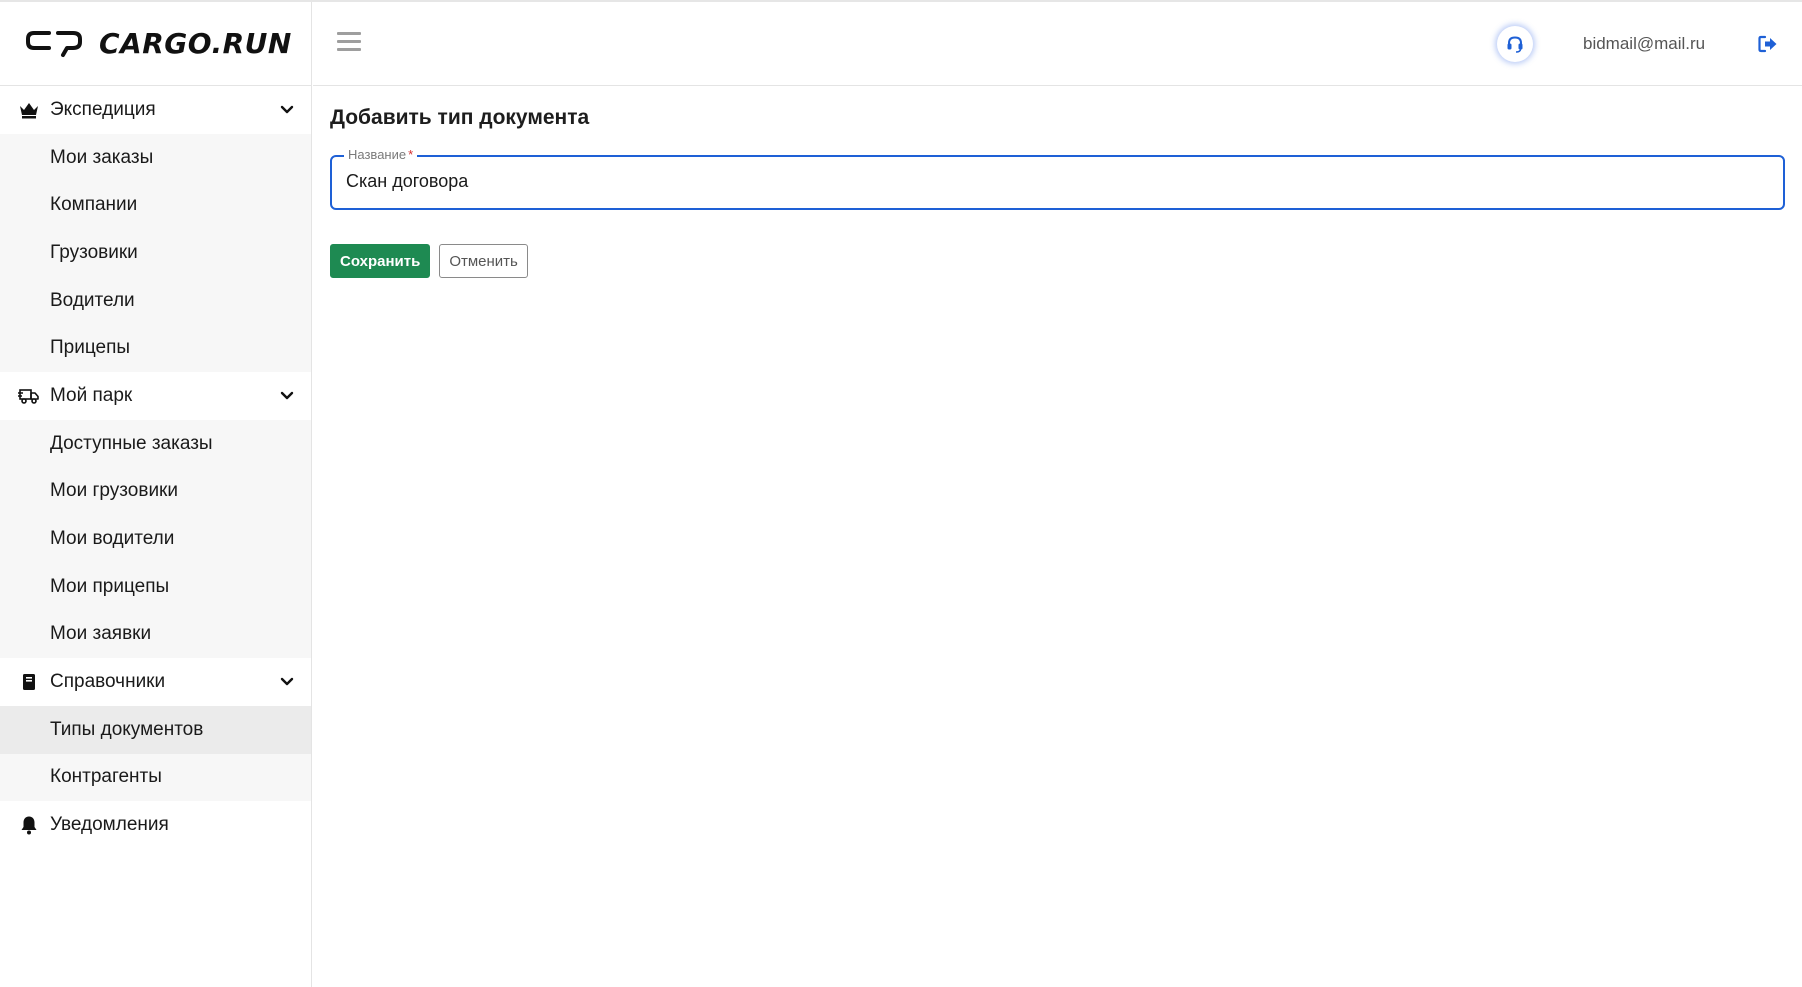 Image resolution: width=1802 pixels, height=987 pixels. I want to click on menu-item-label: Уведомления, so click(109, 825).